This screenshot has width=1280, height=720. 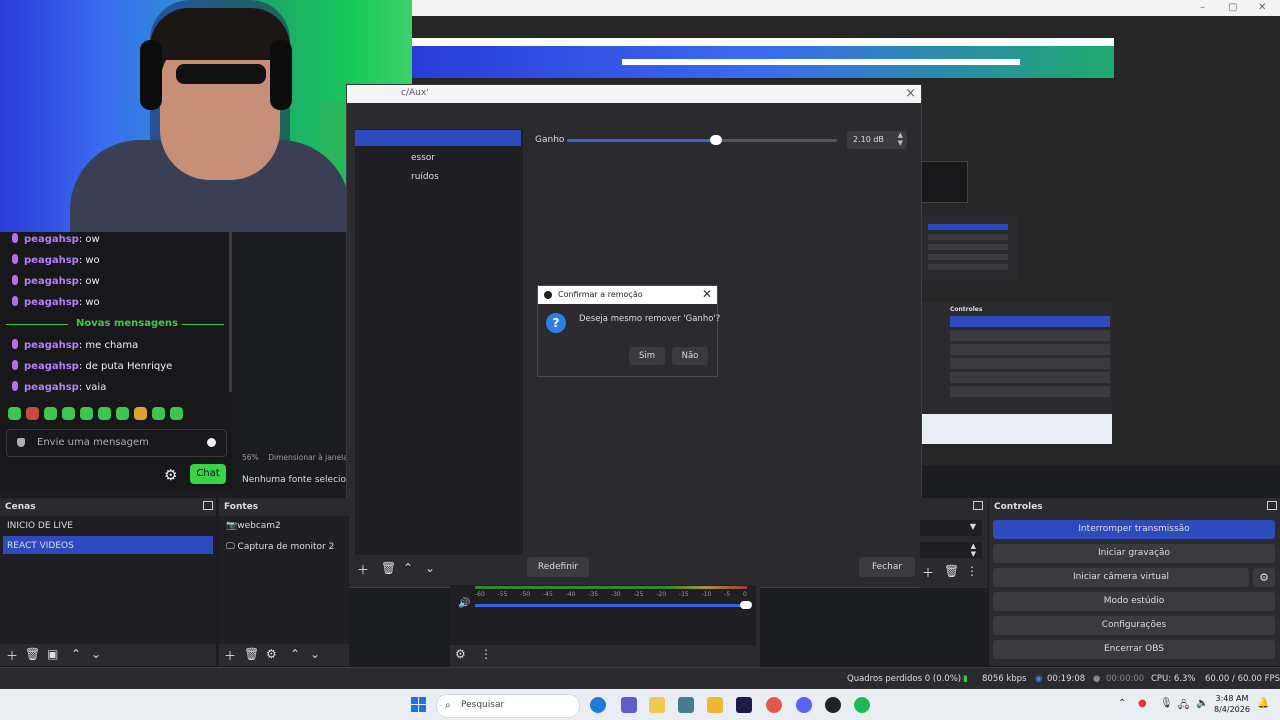 I want to click on source-item: 📷webcam2, so click(x=253, y=526).